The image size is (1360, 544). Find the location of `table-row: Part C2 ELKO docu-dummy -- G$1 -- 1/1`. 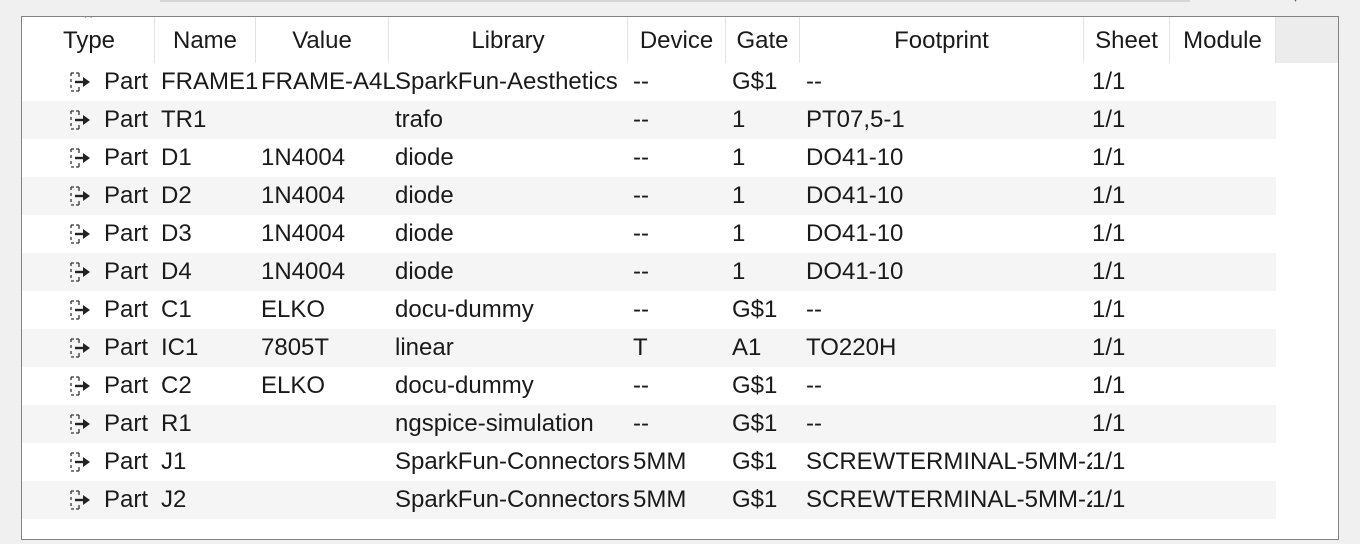

table-row: Part C2 ELKO docu-dummy -- G$1 -- 1/1 is located at coordinates (649, 386).